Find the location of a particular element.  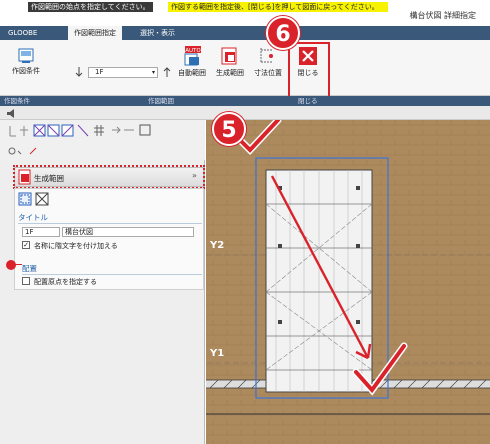

step-badge-5: 5 is located at coordinates (229, 129).